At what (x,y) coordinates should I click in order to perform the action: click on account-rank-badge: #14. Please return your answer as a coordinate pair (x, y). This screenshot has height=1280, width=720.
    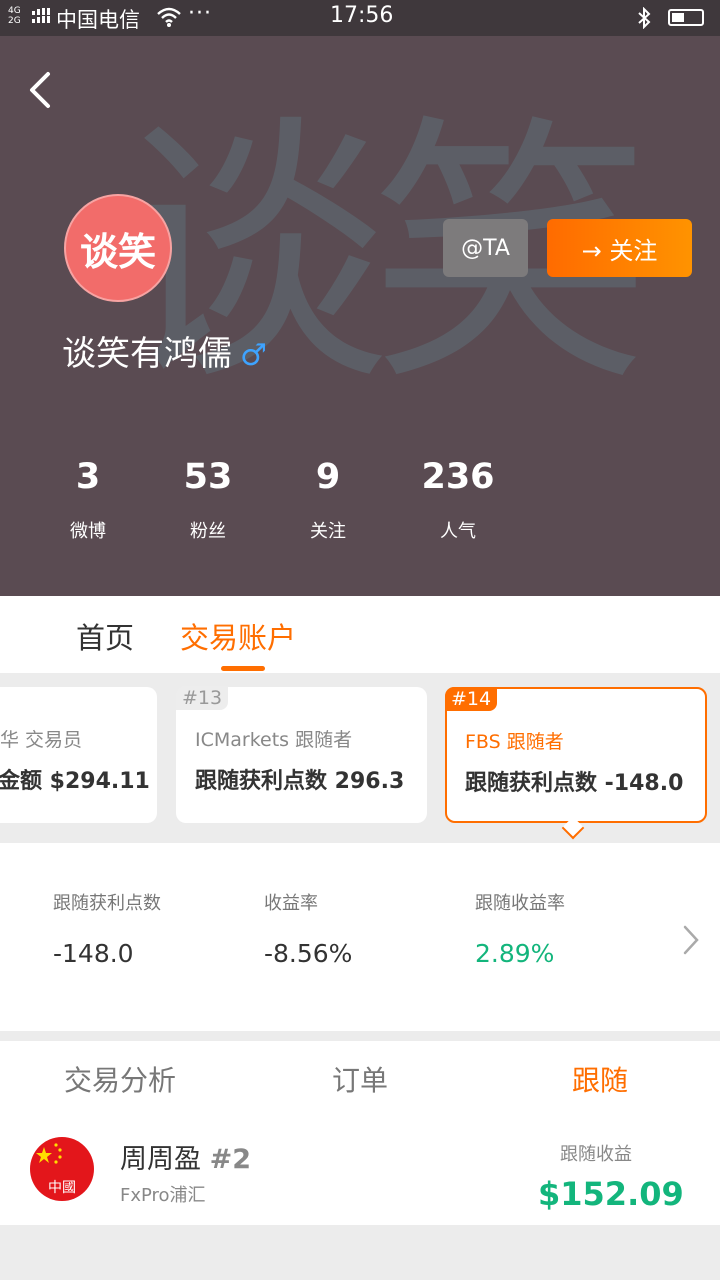
    Looking at the image, I should click on (471, 699).